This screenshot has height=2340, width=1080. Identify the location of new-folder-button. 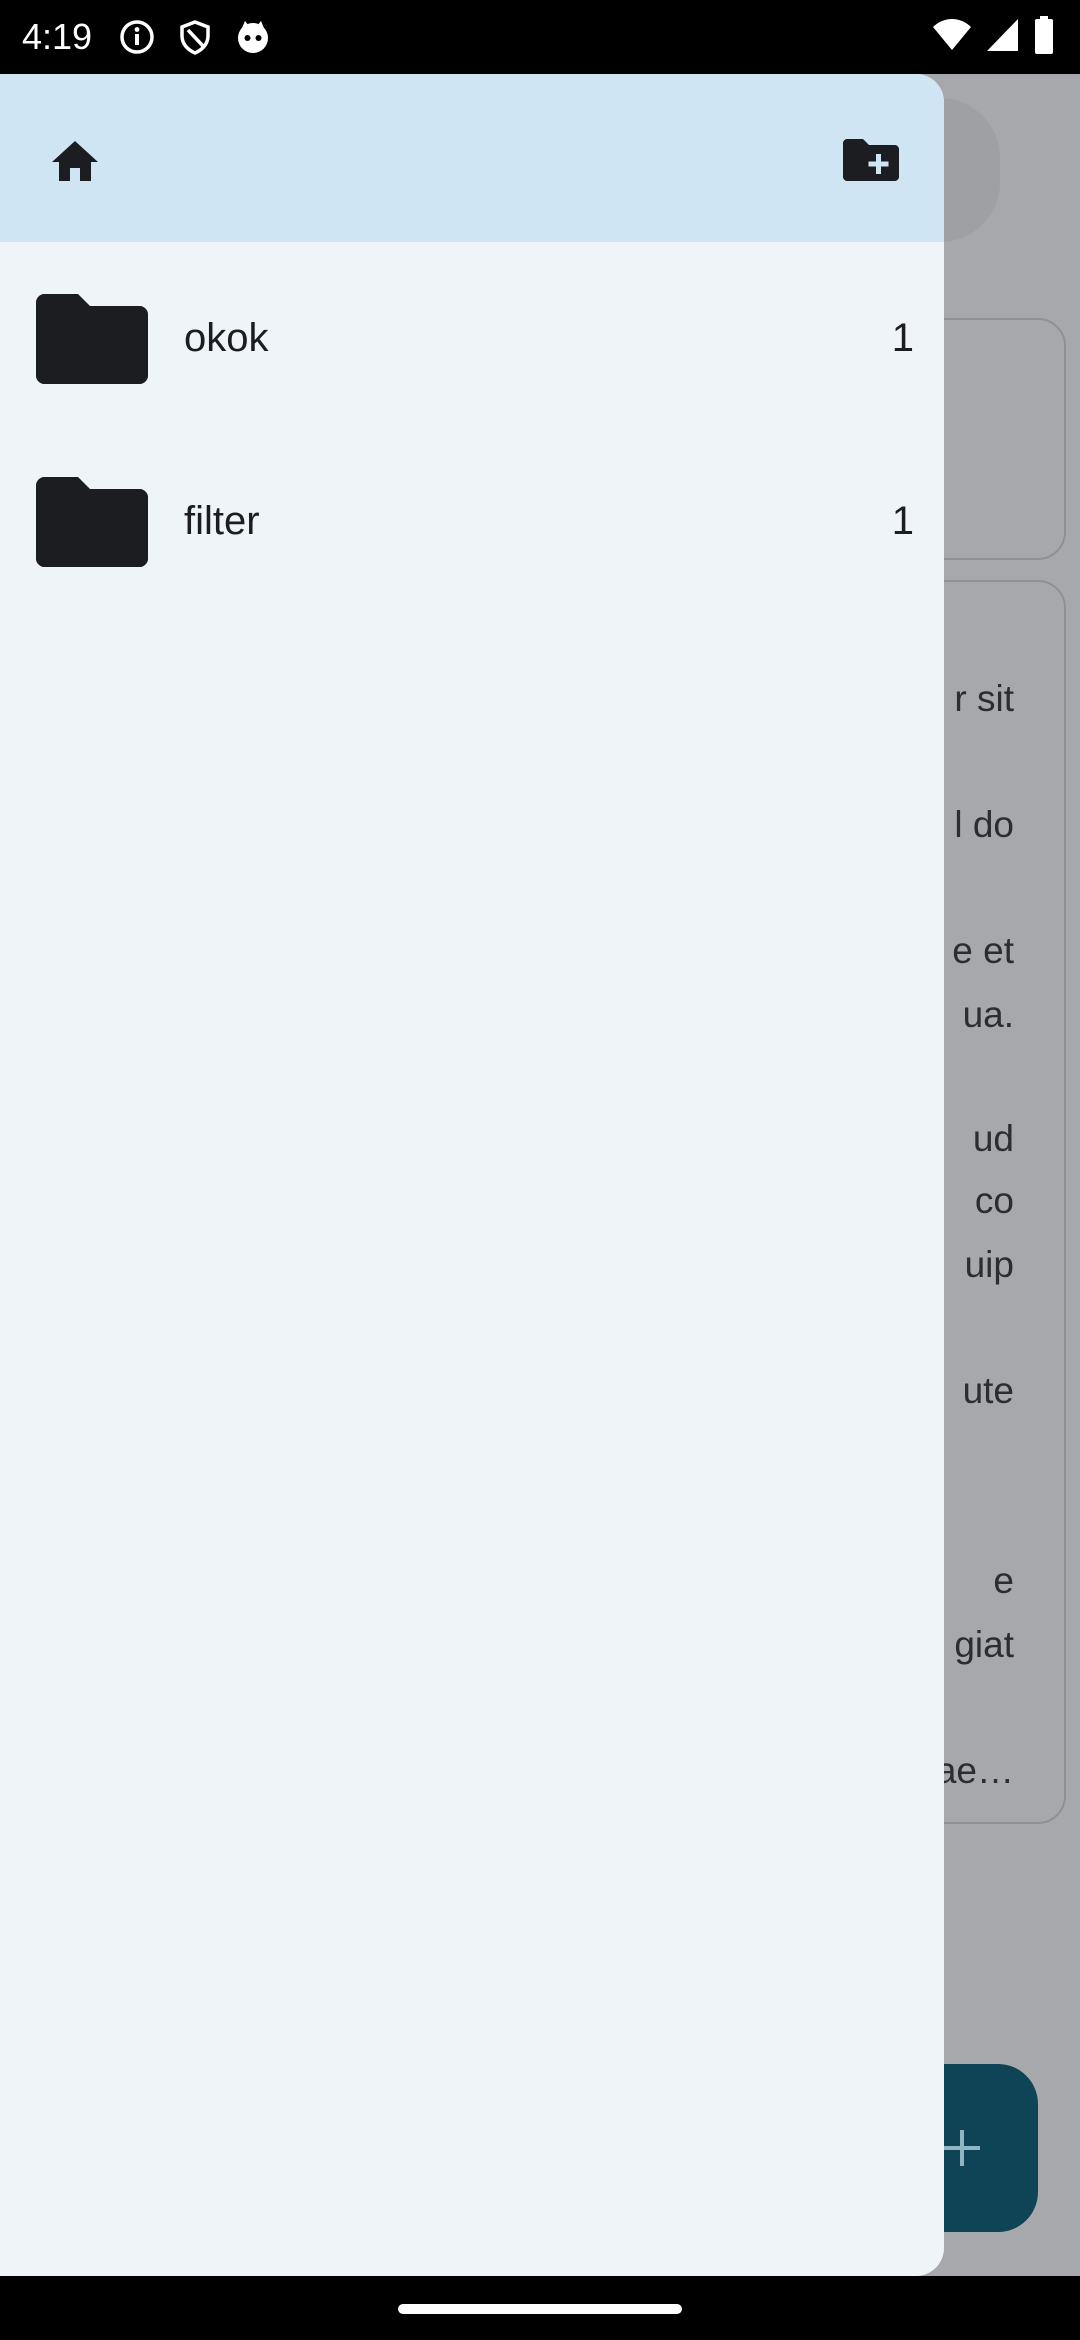
(871, 161).